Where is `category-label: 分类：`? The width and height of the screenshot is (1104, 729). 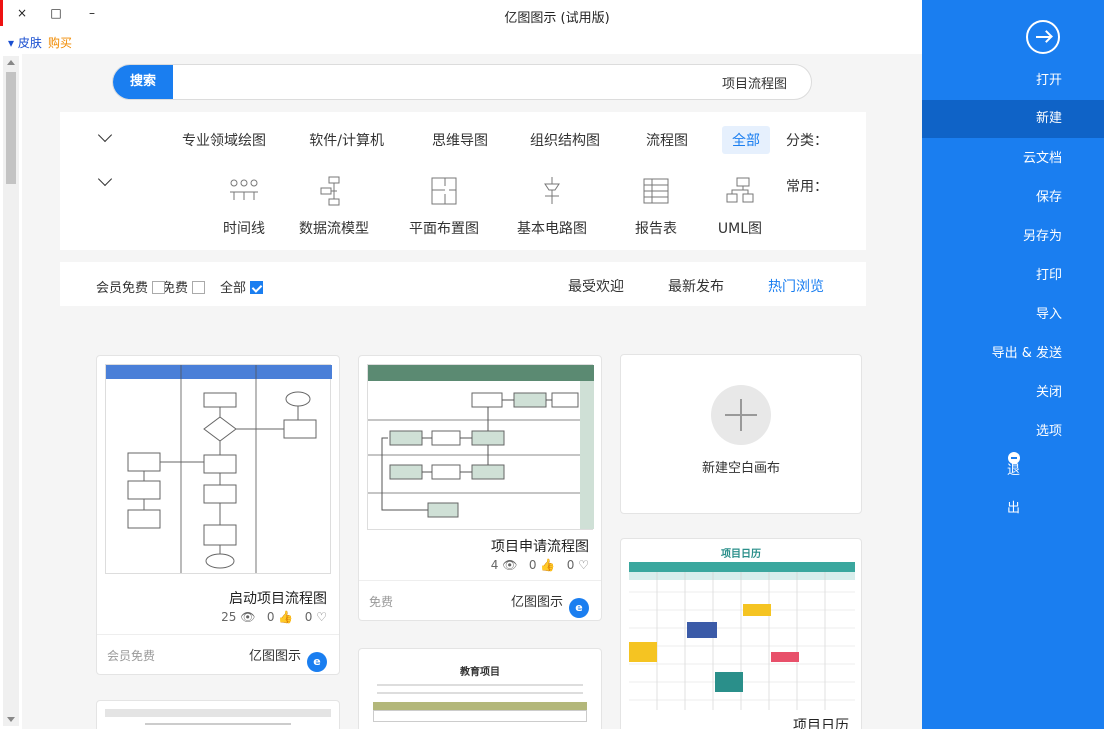
category-label: 分类： is located at coordinates (807, 141).